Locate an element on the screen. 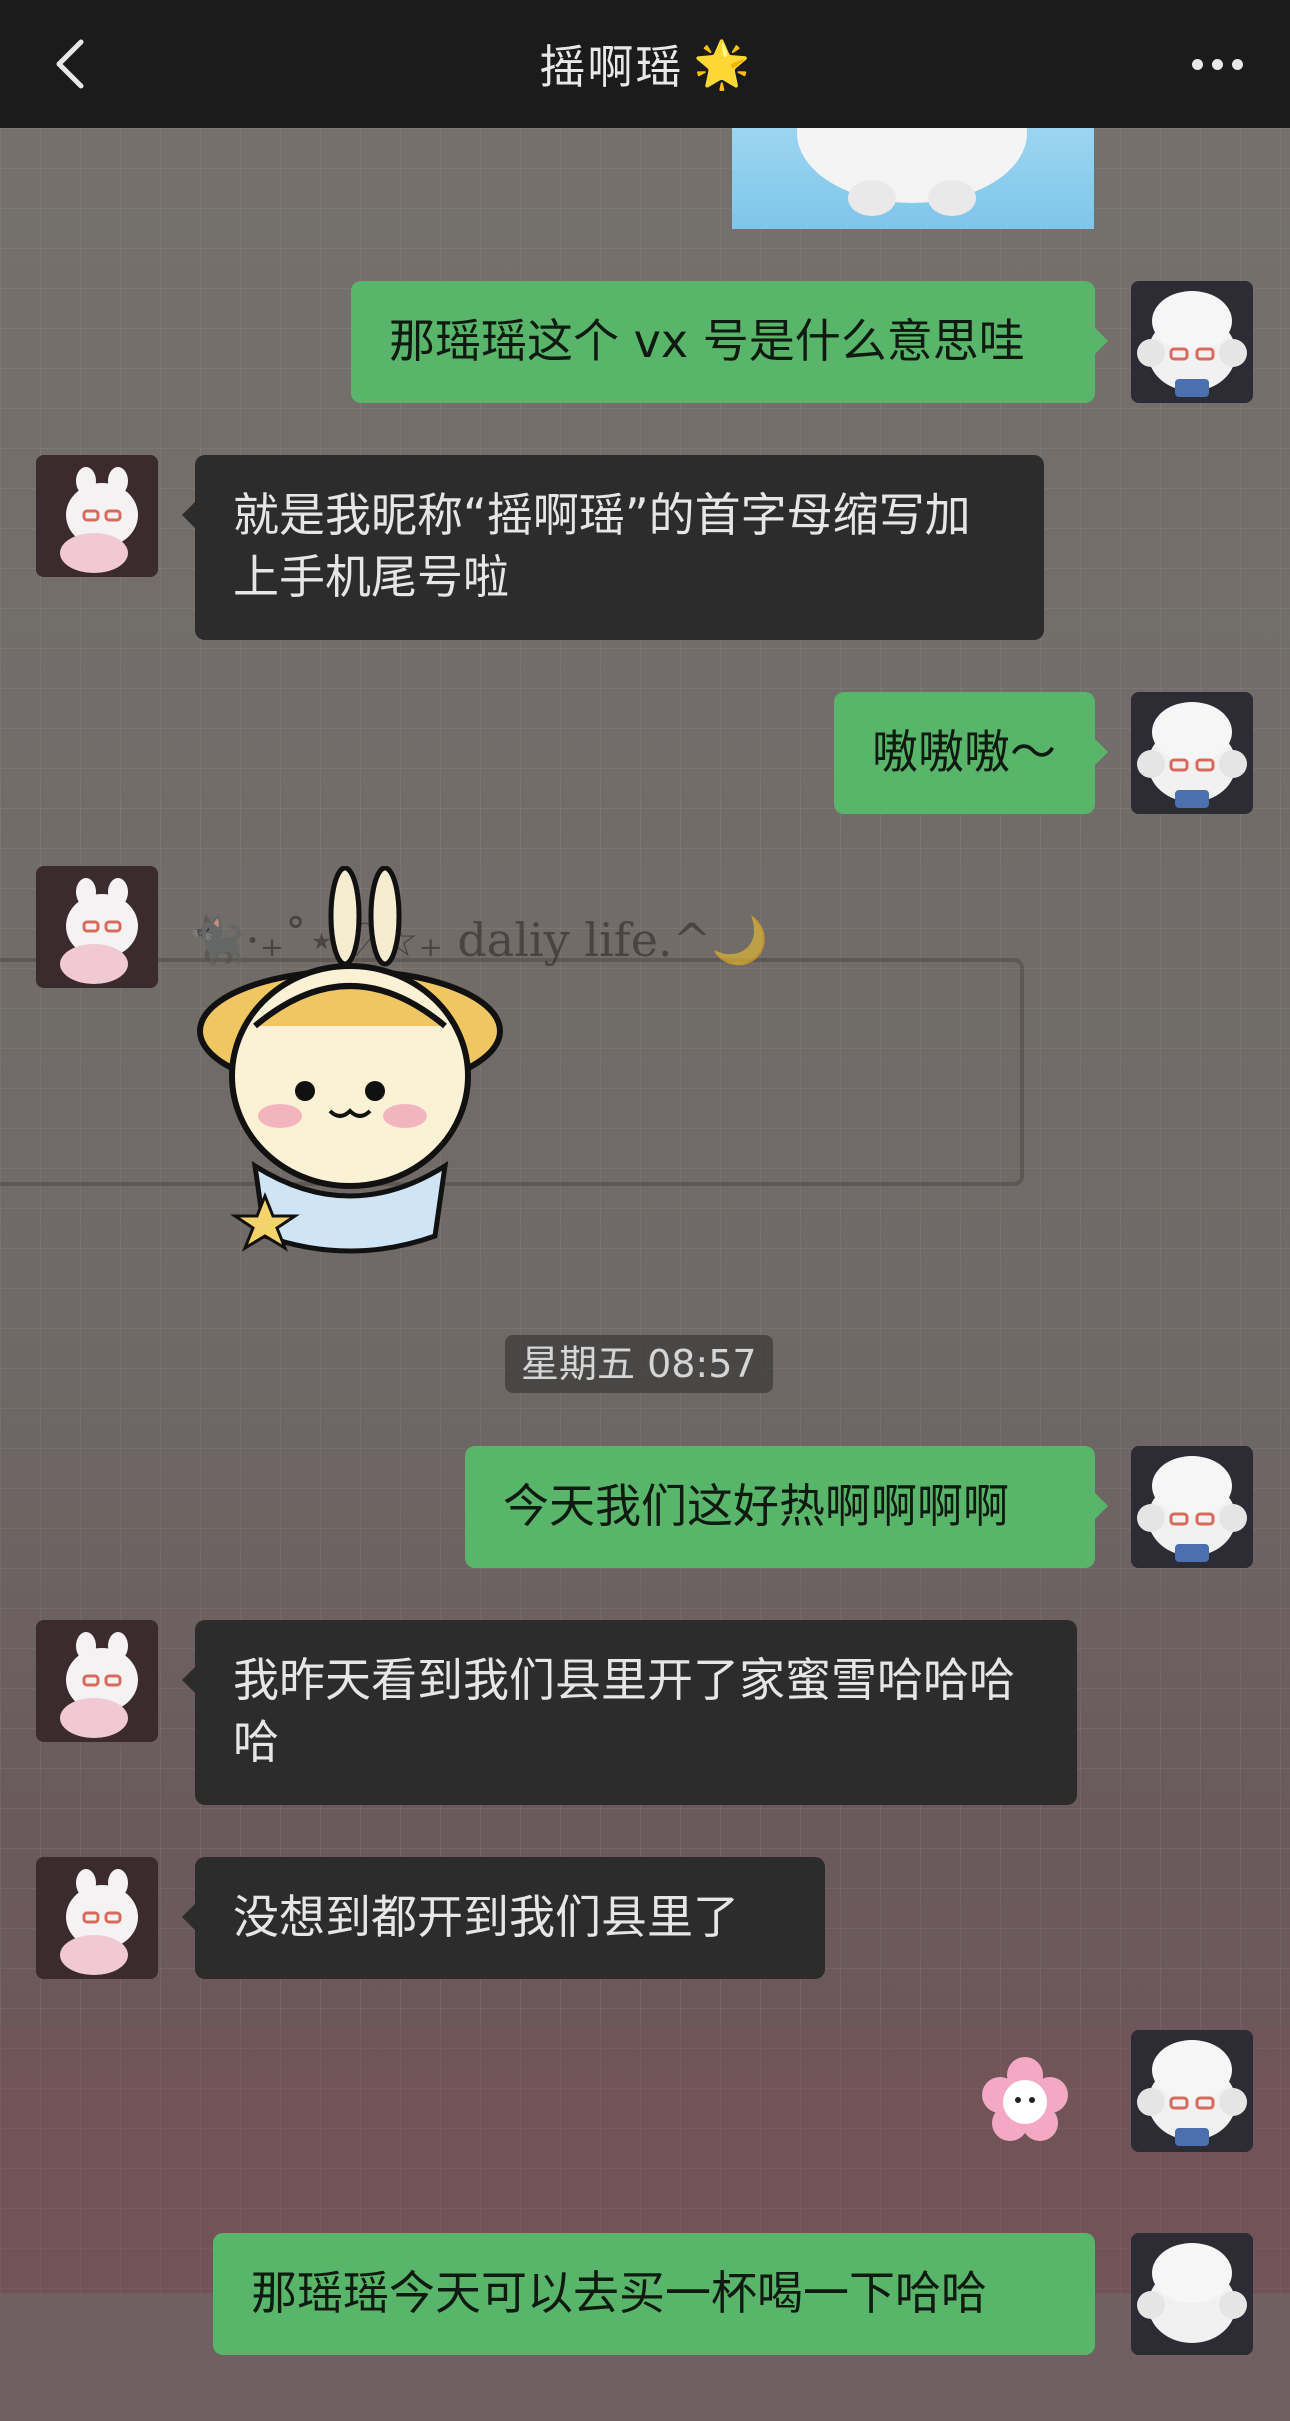 This screenshot has width=1290, height=2421. bunny-hat-sticker is located at coordinates (350, 1063).